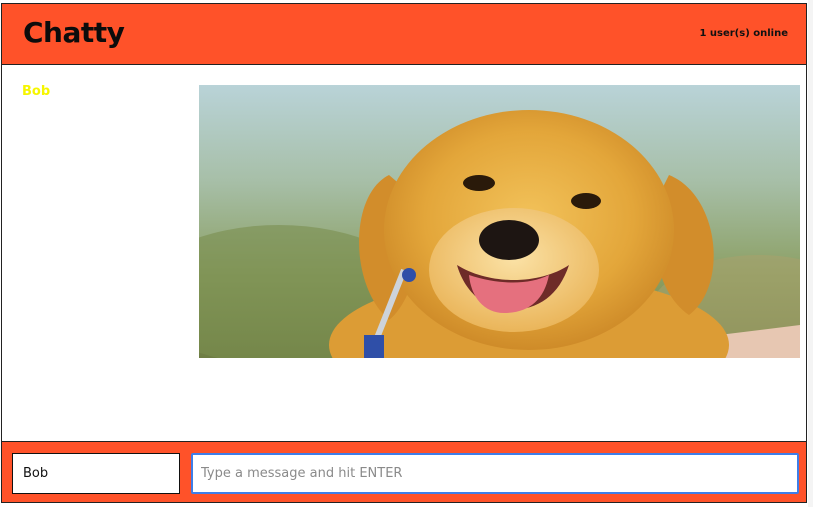 Image resolution: width=813 pixels, height=507 pixels. I want to click on composer-bar, so click(404, 471).